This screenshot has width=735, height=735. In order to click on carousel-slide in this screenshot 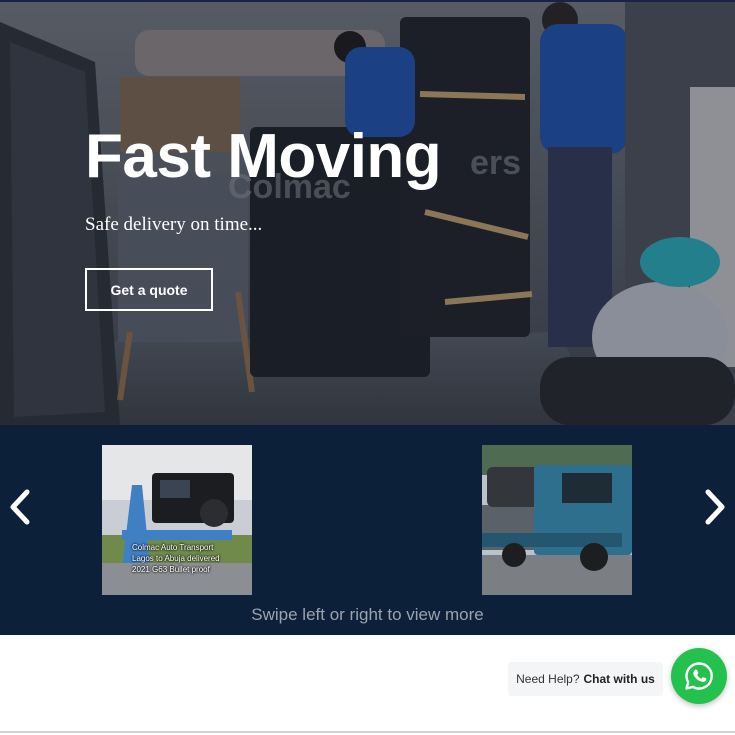, I will do `click(557, 520)`.